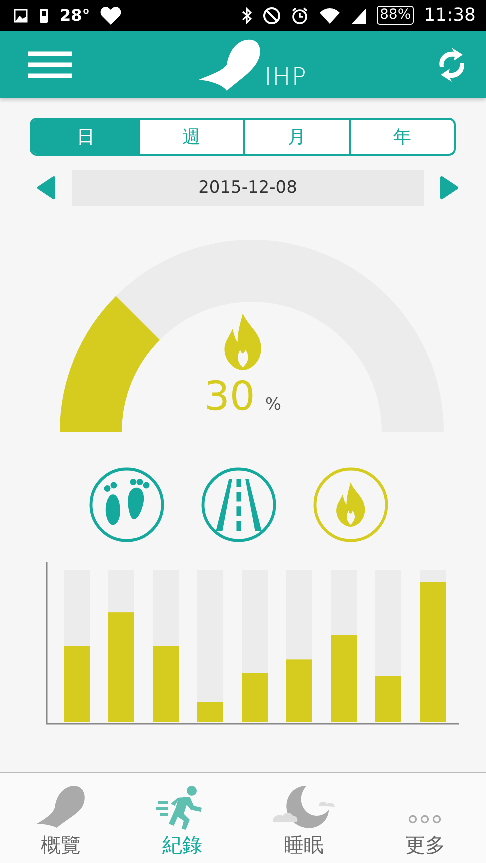 The width and height of the screenshot is (486, 863). What do you see at coordinates (359, 15) in the screenshot?
I see `signal-icon` at bounding box center [359, 15].